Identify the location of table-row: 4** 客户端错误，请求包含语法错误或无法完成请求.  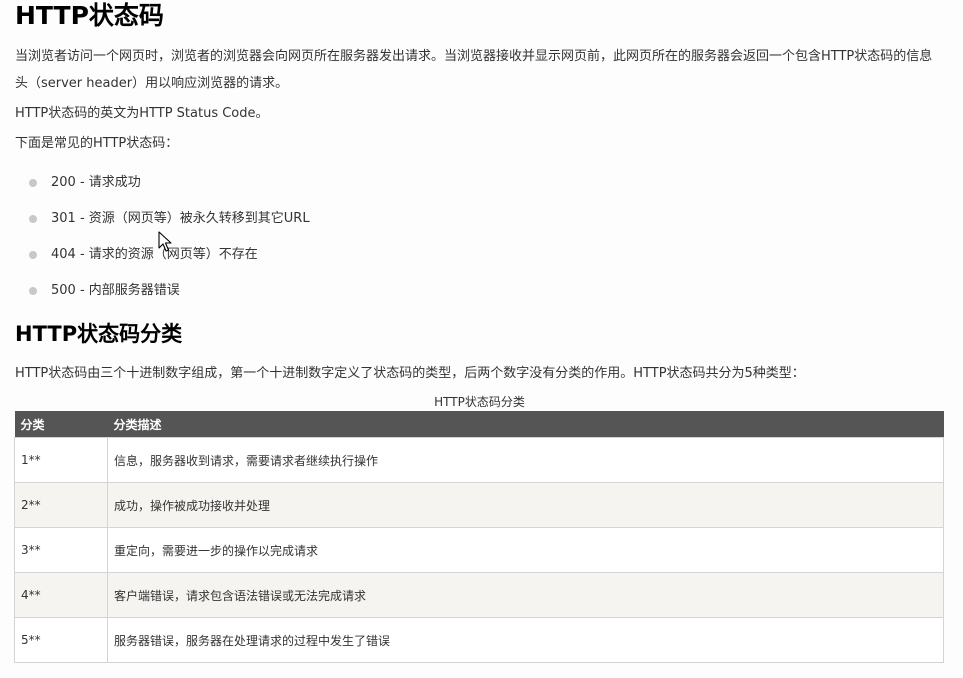
(479, 595).